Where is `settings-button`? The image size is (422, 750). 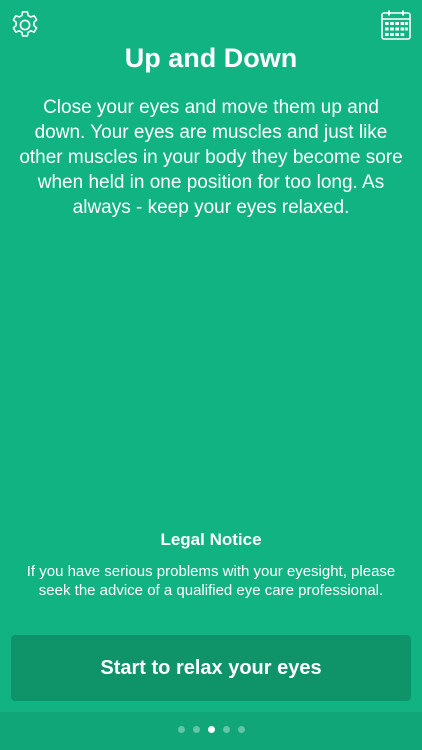
settings-button is located at coordinates (25, 25).